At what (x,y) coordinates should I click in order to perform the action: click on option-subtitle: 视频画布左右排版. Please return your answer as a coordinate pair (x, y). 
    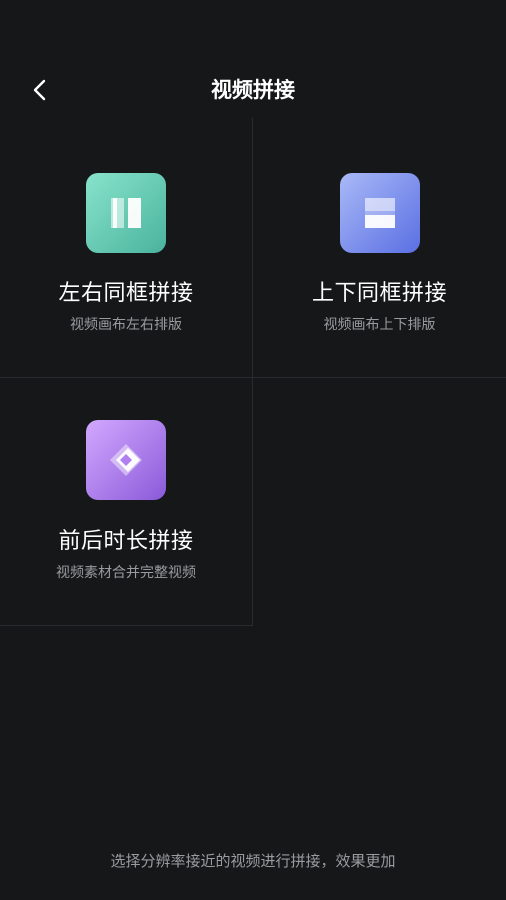
    Looking at the image, I should click on (126, 325).